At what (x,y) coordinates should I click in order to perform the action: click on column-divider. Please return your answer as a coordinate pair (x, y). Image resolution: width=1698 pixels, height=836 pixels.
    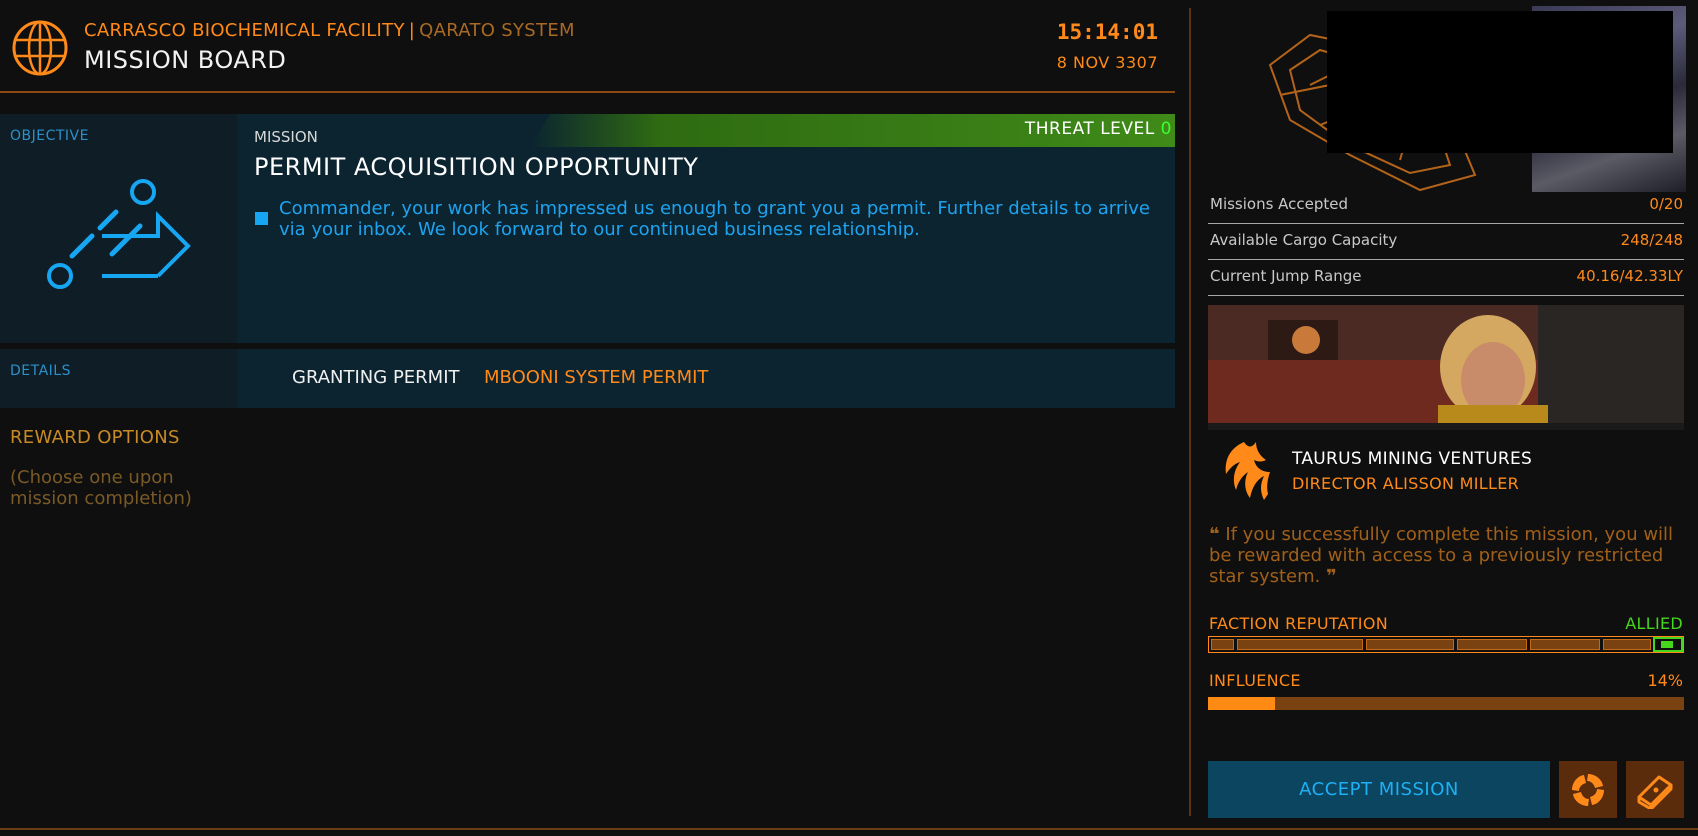
    Looking at the image, I should click on (1190, 412).